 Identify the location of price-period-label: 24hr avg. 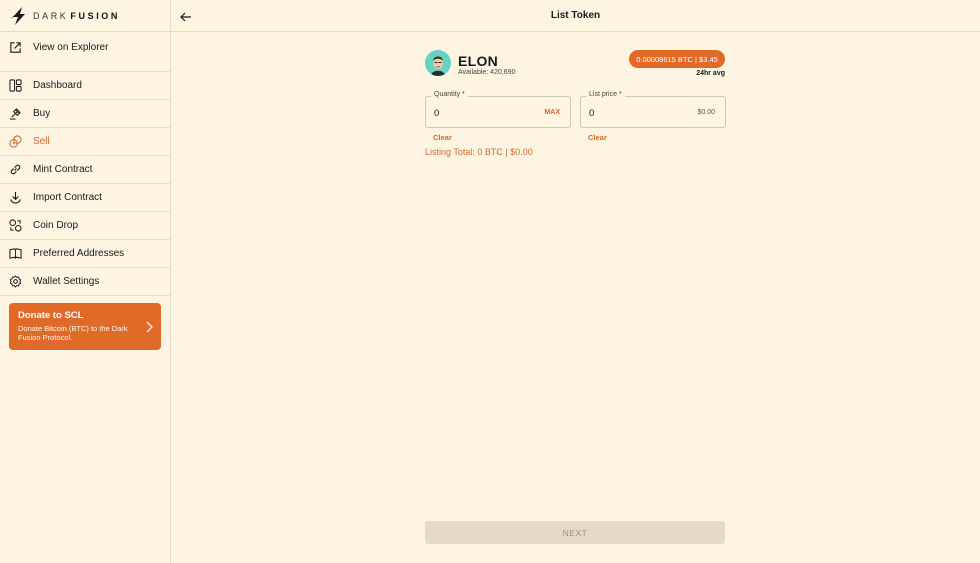
(710, 73).